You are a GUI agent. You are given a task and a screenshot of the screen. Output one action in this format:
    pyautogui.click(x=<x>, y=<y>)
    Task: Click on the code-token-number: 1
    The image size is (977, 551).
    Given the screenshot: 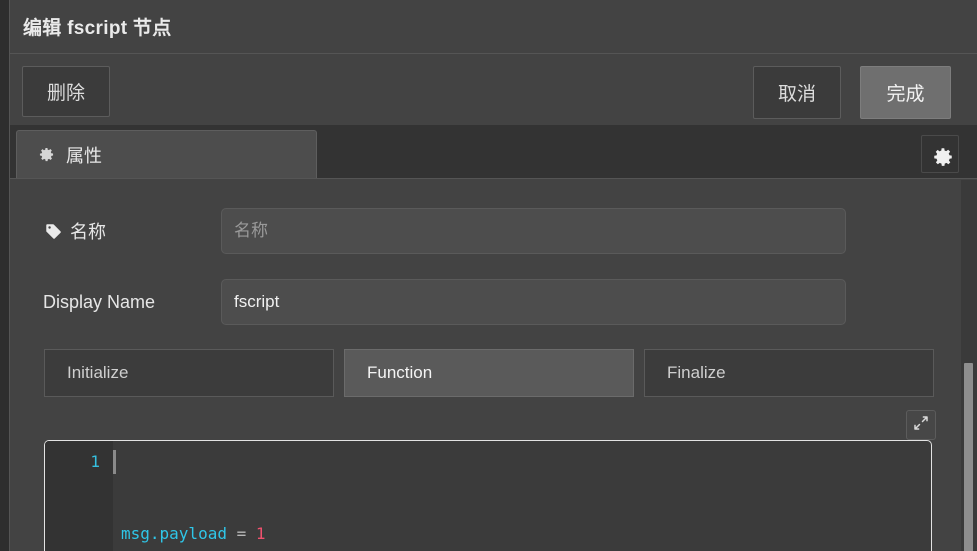 What is the action you would take?
    pyautogui.click(x=260, y=533)
    